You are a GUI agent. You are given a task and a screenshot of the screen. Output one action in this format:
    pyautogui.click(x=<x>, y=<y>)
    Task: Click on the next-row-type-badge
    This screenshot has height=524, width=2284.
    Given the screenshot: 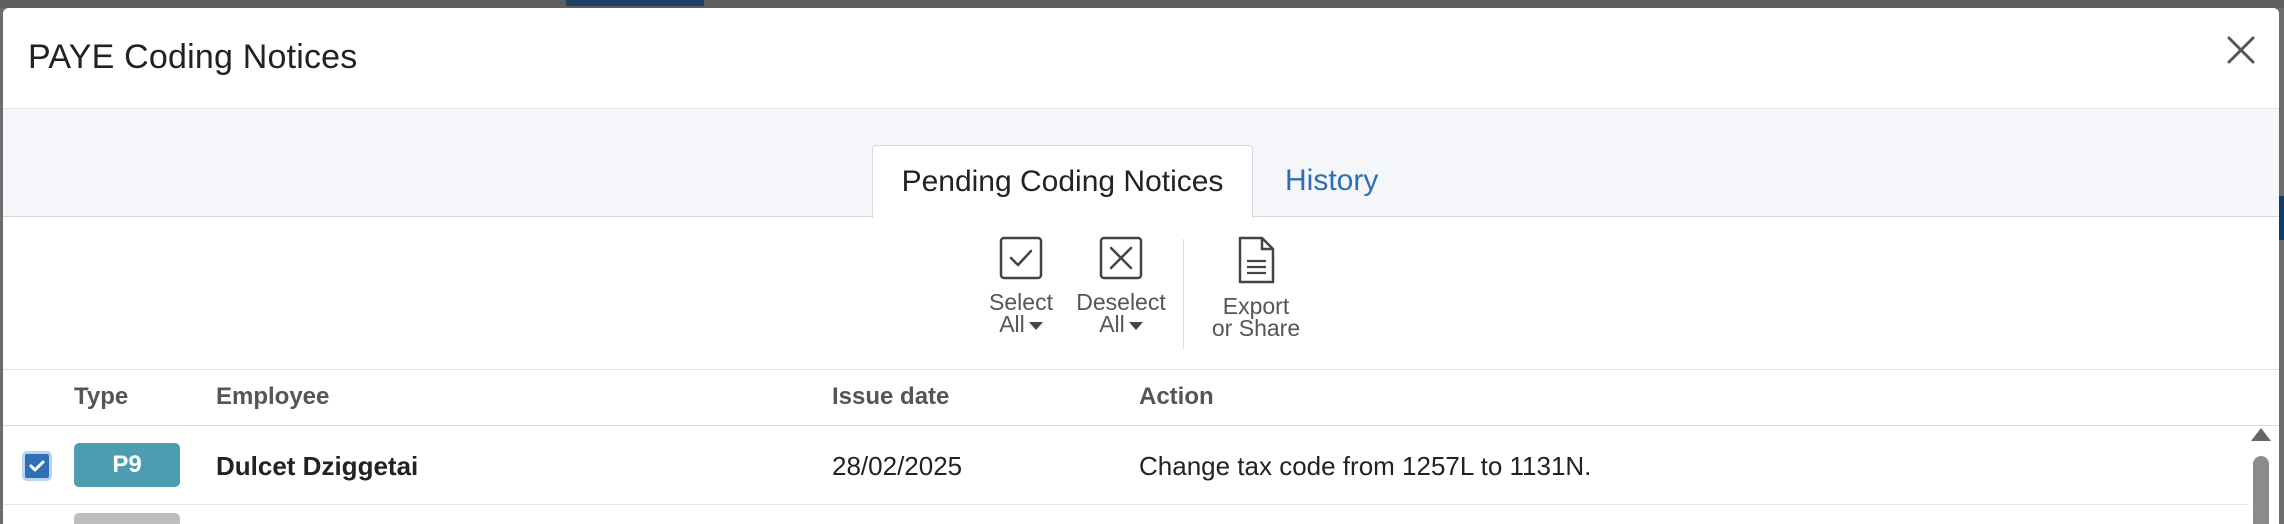 What is the action you would take?
    pyautogui.click(x=127, y=518)
    